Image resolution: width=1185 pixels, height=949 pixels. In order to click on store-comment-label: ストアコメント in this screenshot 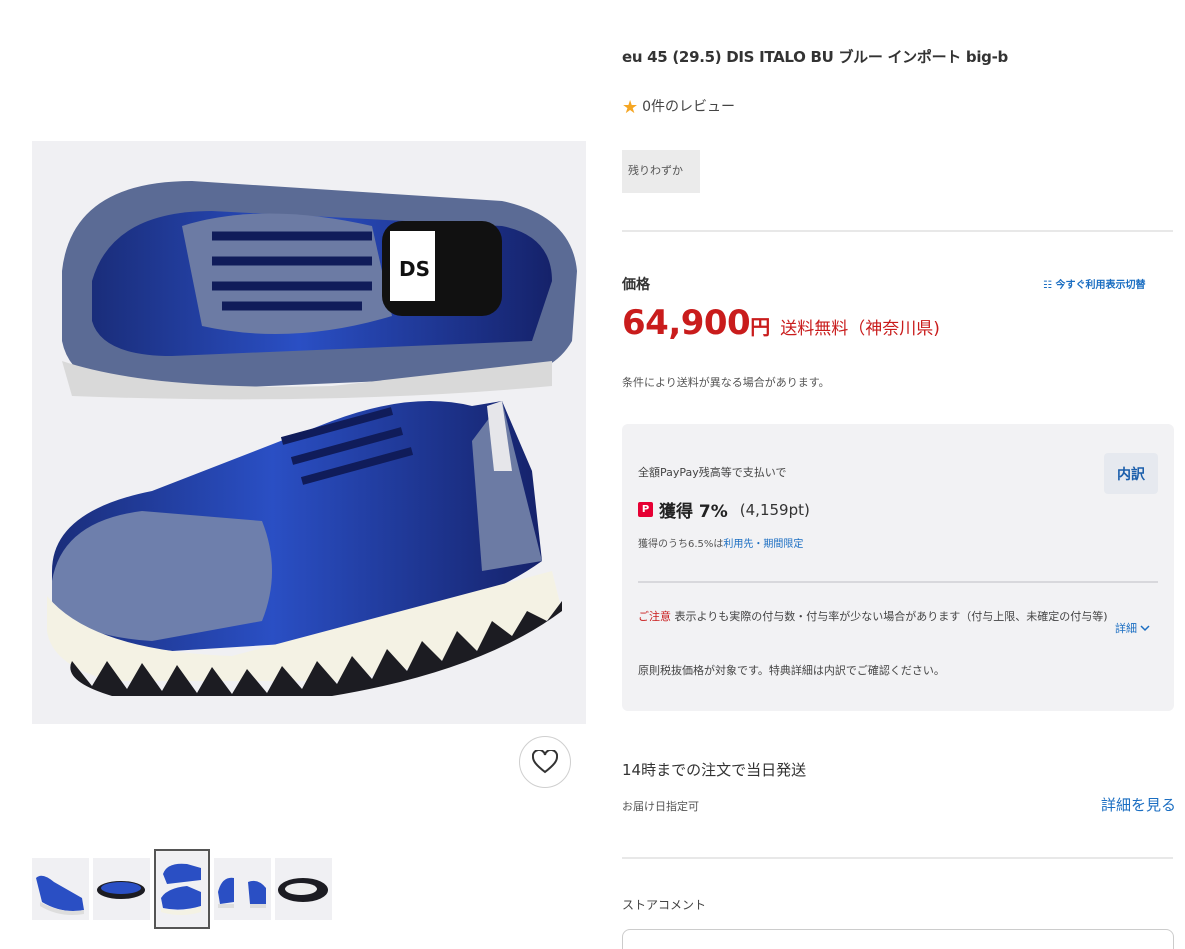, I will do `click(664, 905)`.